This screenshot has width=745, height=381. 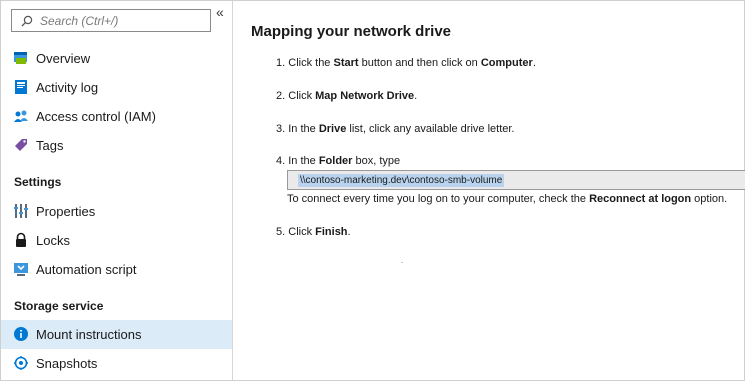 I want to click on step-bold-text: Drive, so click(x=332, y=129).